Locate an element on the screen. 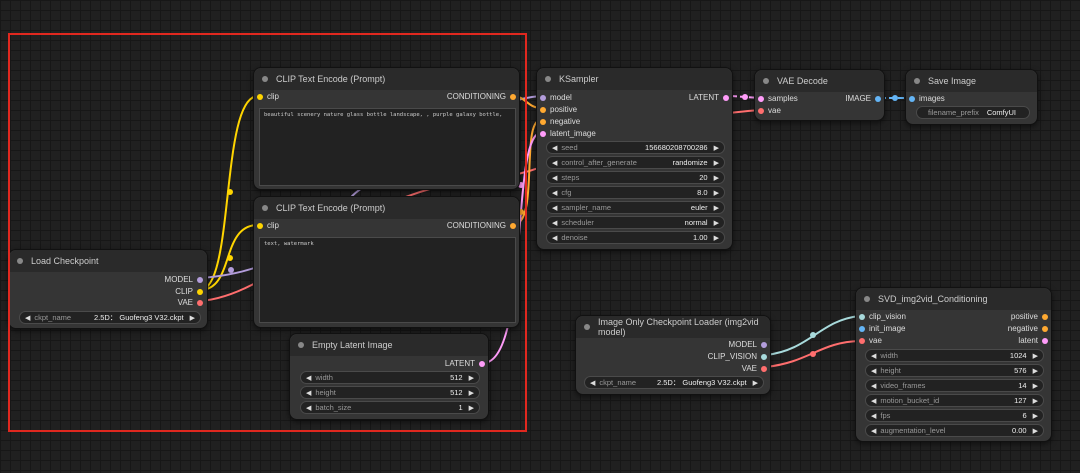 This screenshot has height=473, width=1080. filename-prefix-widget: filename_prefix ComfyUI is located at coordinates (973, 112).